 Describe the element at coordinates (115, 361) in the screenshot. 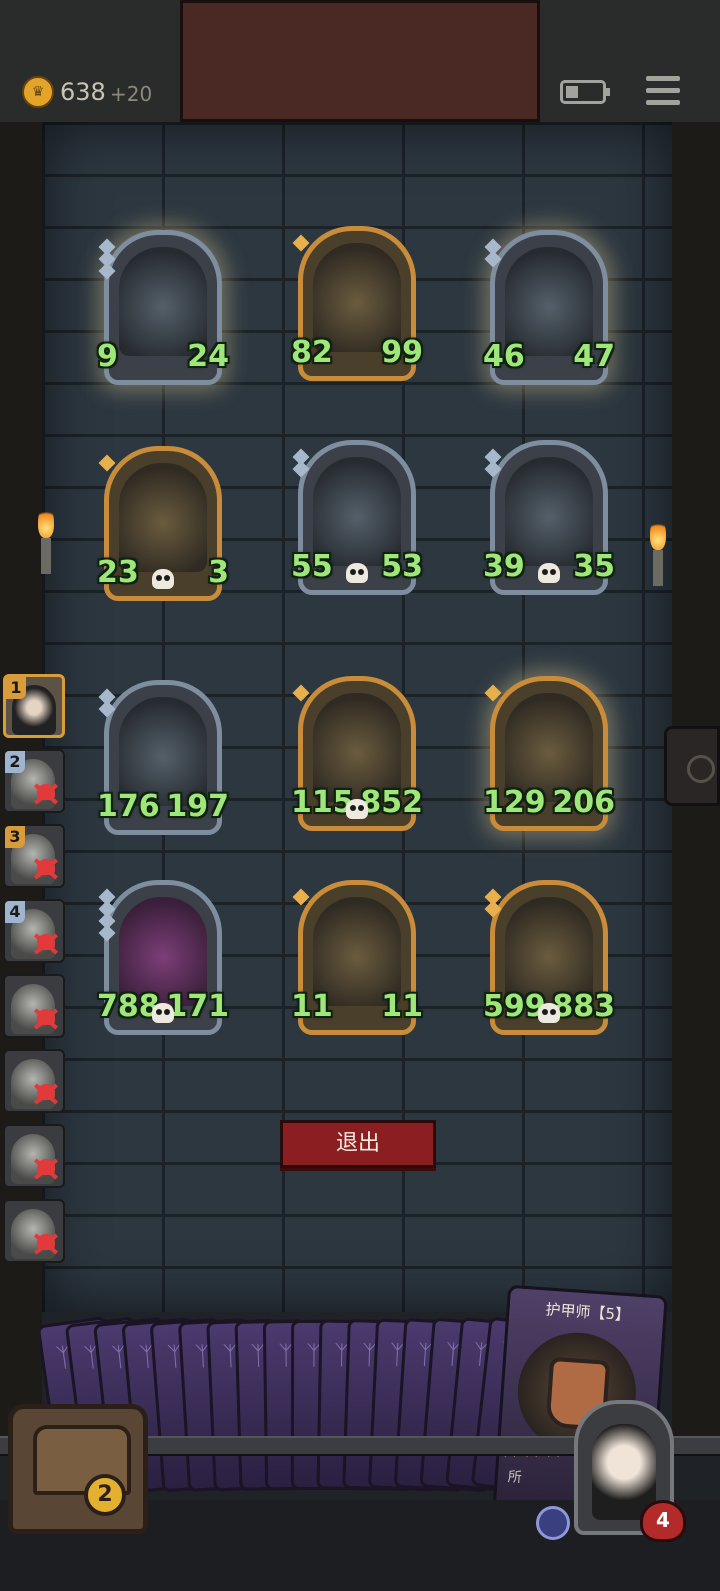

I see `attack-value: 9` at that location.